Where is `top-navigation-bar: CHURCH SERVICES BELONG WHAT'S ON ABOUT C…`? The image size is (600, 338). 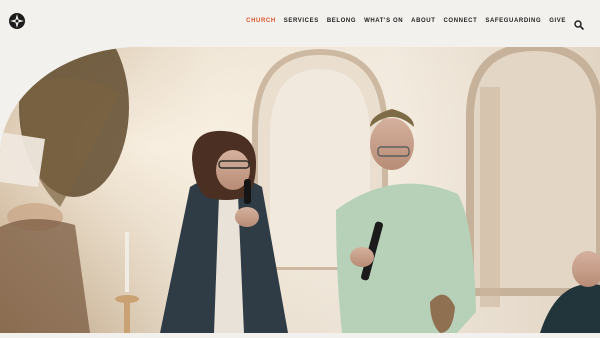 top-navigation-bar: CHURCH SERVICES BELONG WHAT'S ON ABOUT C… is located at coordinates (300, 22).